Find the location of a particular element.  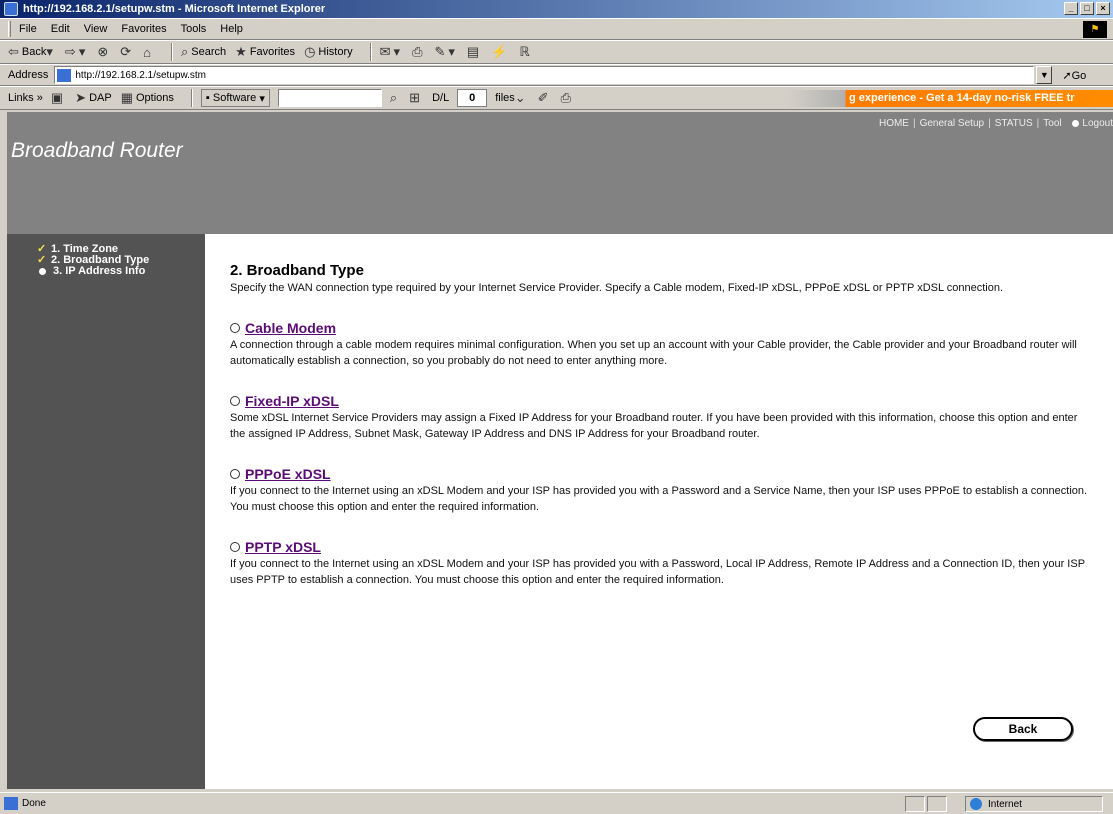

filter-button: ⌄ is located at coordinates (522, 98).